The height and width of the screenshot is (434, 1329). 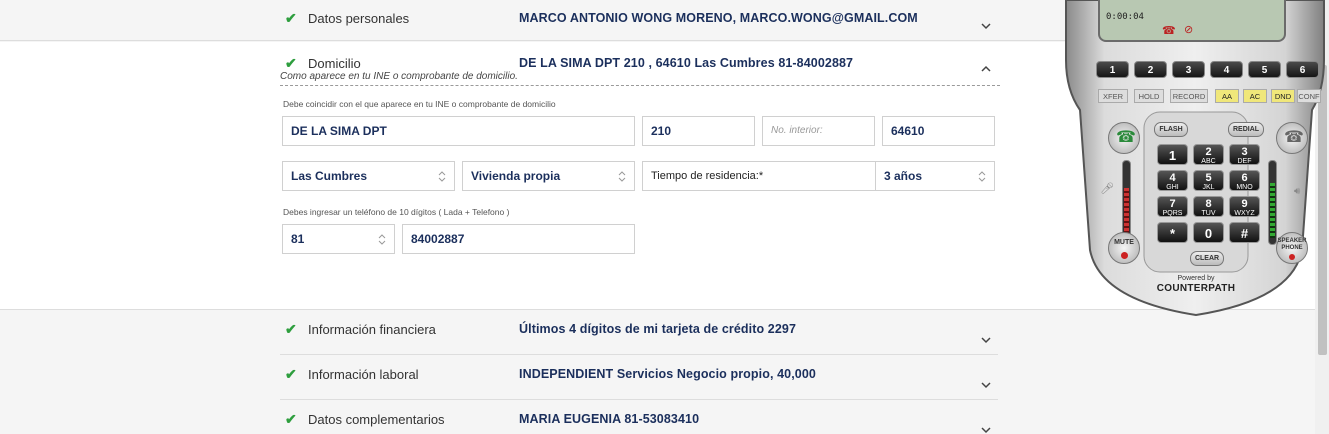 What do you see at coordinates (1113, 96) in the screenshot?
I see `xfer-button: XFER` at bounding box center [1113, 96].